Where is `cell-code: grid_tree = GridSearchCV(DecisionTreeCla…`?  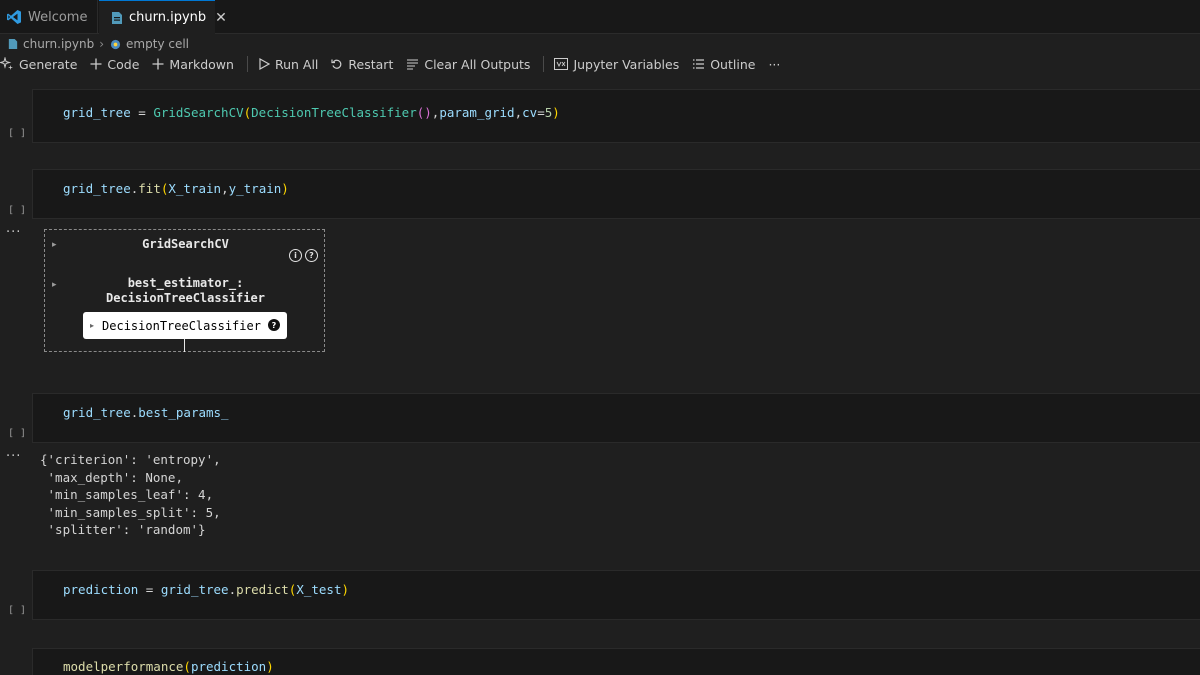 cell-code: grid_tree = GridSearchCV(DecisionTreeCla… is located at coordinates (311, 112).